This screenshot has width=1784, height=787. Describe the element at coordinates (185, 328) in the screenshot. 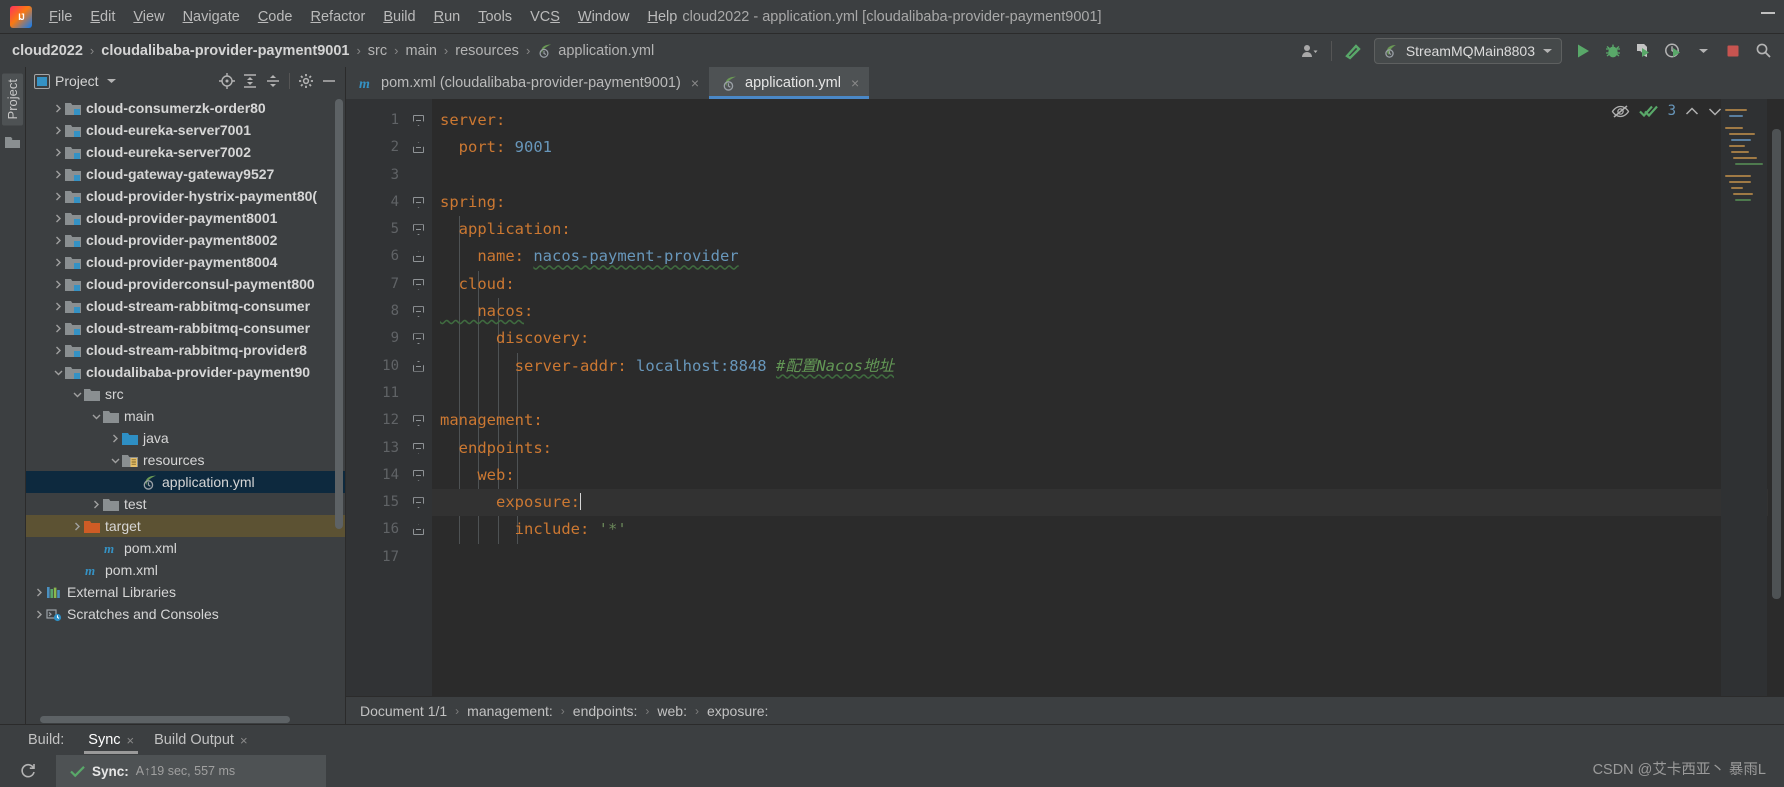

I see `tree-node-cloud-stream-rabbitmq-consumer: cloud-stream-rabbitmq-consumer` at that location.